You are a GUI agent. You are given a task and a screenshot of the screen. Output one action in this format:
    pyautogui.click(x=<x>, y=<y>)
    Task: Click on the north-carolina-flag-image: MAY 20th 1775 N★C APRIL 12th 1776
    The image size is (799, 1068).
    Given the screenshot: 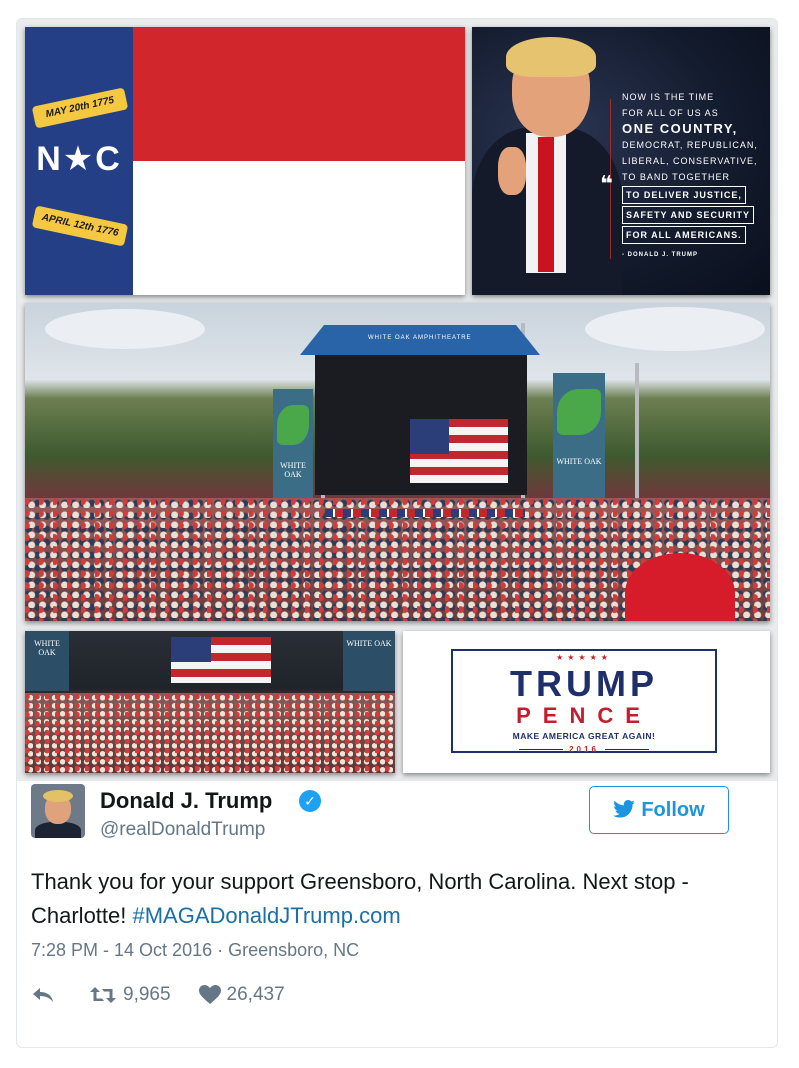 What is the action you would take?
    pyautogui.click(x=245, y=161)
    